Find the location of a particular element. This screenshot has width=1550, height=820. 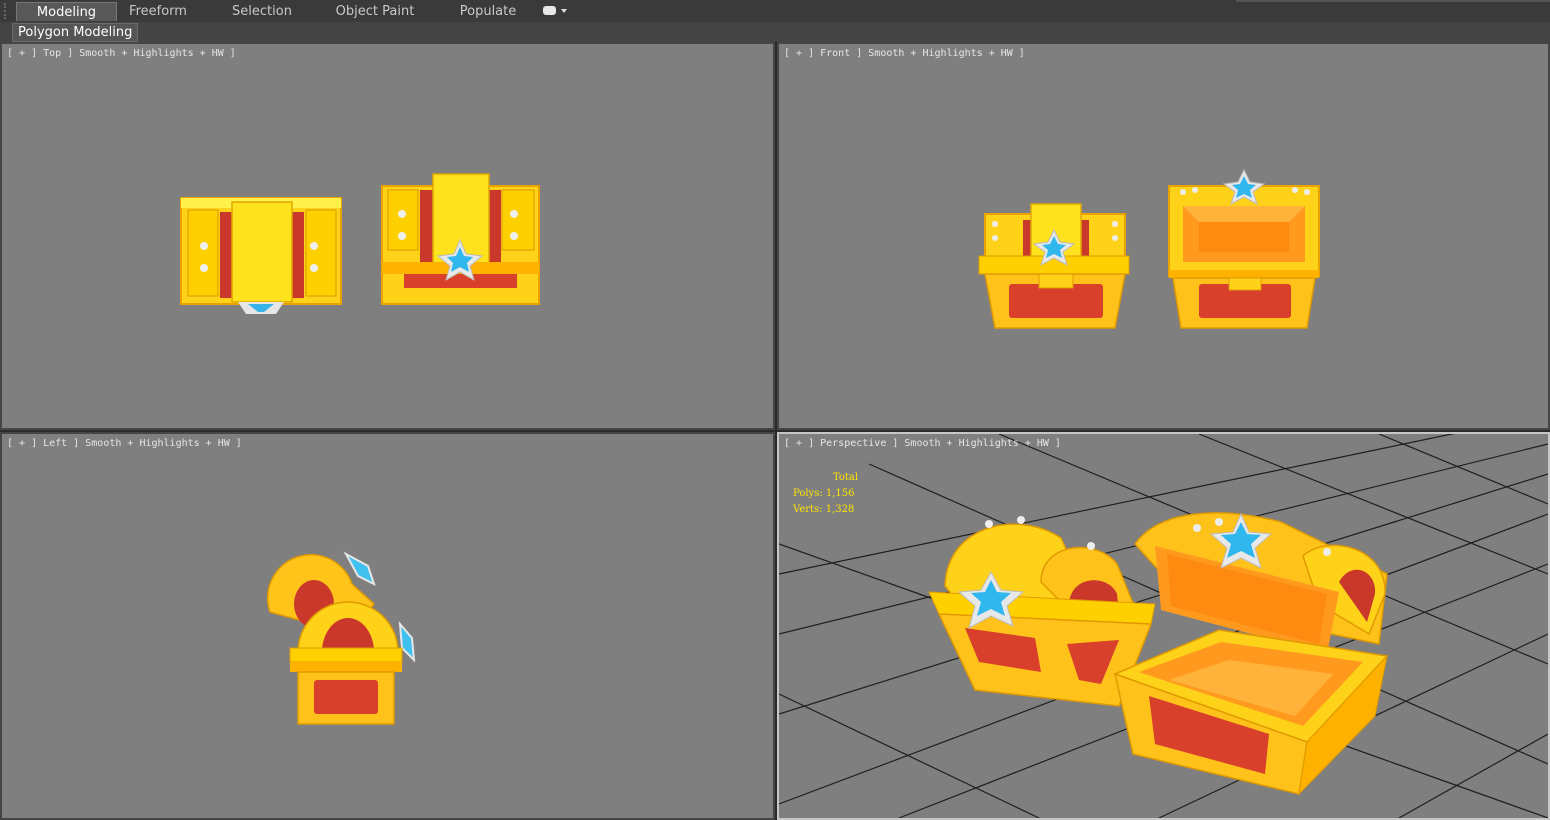

ribbon-divider is located at coordinates (1393, 1).